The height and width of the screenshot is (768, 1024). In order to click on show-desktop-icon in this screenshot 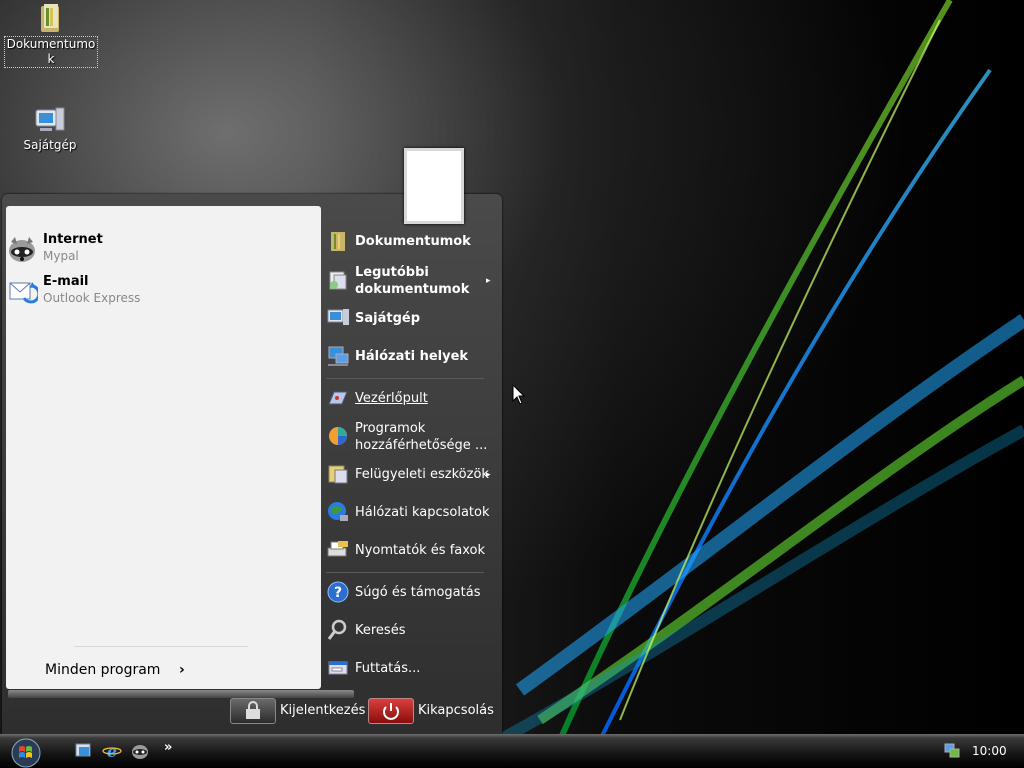, I will do `click(84, 751)`.